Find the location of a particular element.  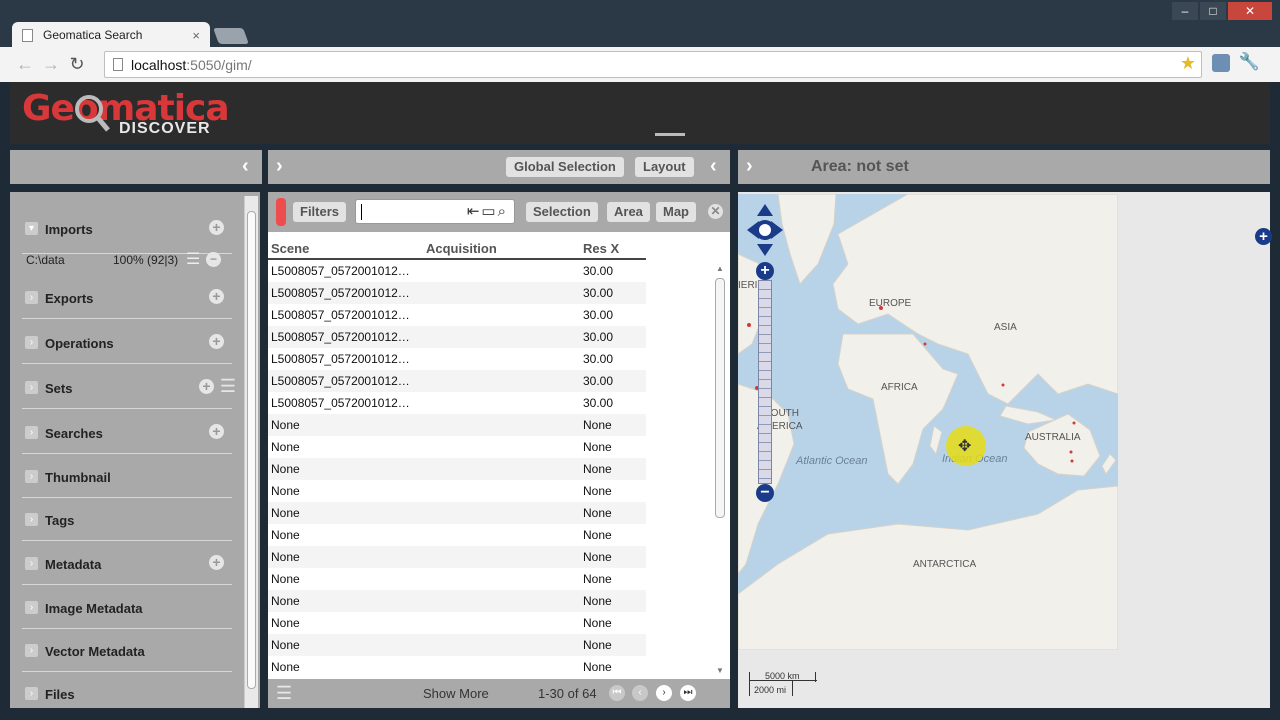

forward-icon: → is located at coordinates (51, 64).